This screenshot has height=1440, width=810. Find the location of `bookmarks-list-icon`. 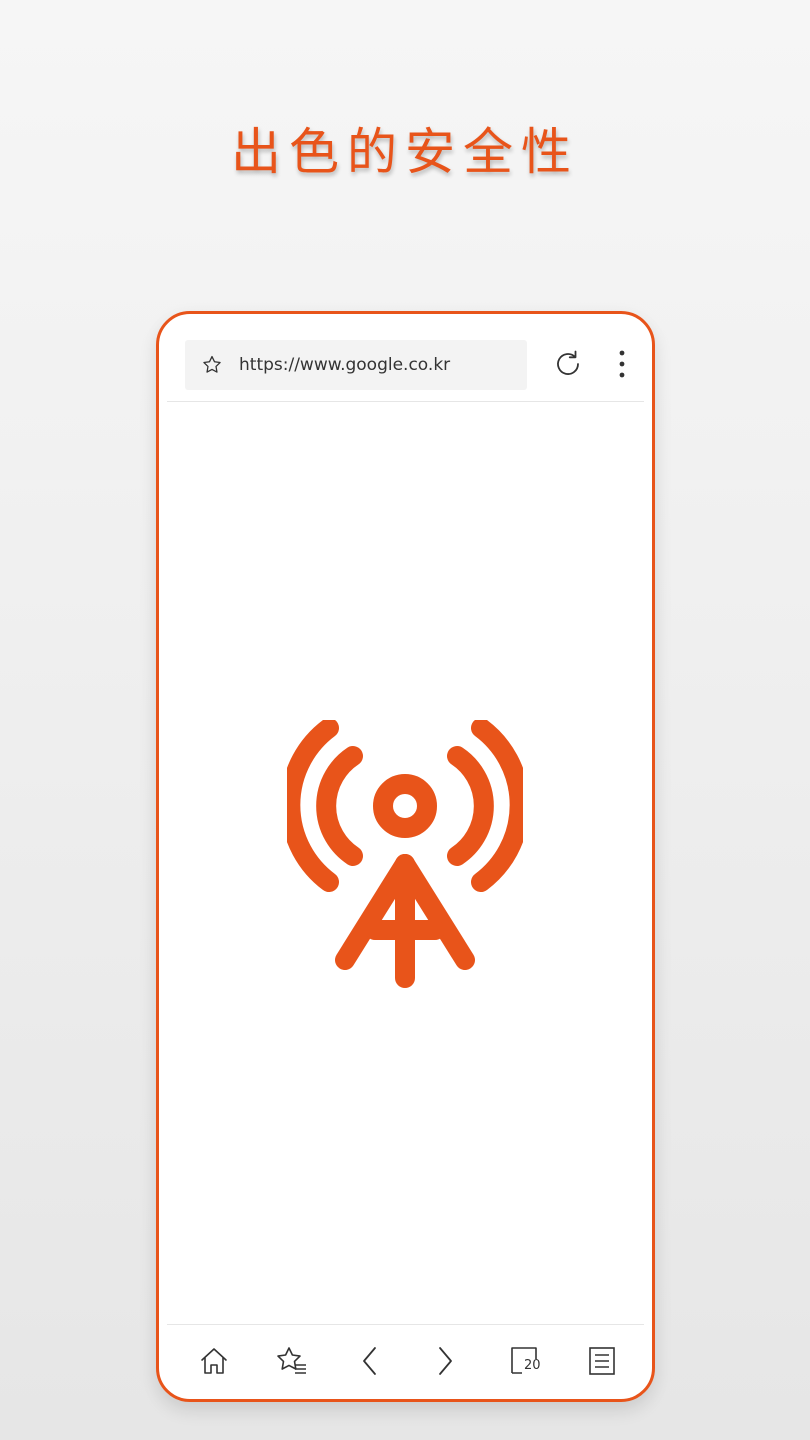

bookmarks-list-icon is located at coordinates (291, 1360).